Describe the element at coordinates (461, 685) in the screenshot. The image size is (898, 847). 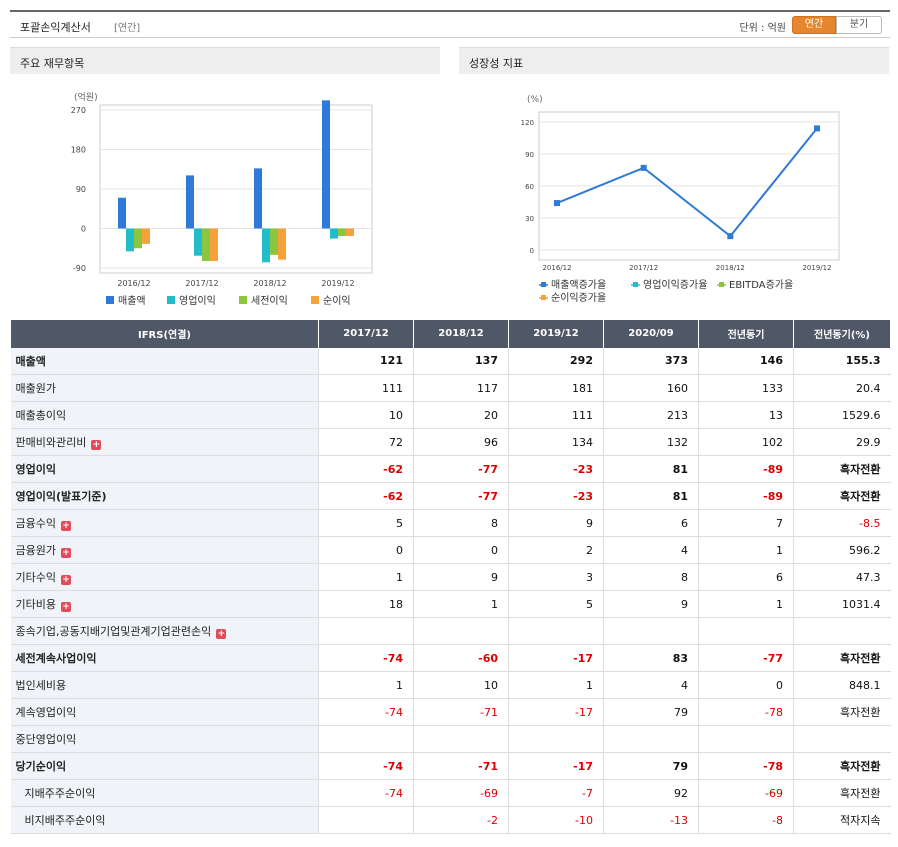
I see `value-cell: 10` at that location.